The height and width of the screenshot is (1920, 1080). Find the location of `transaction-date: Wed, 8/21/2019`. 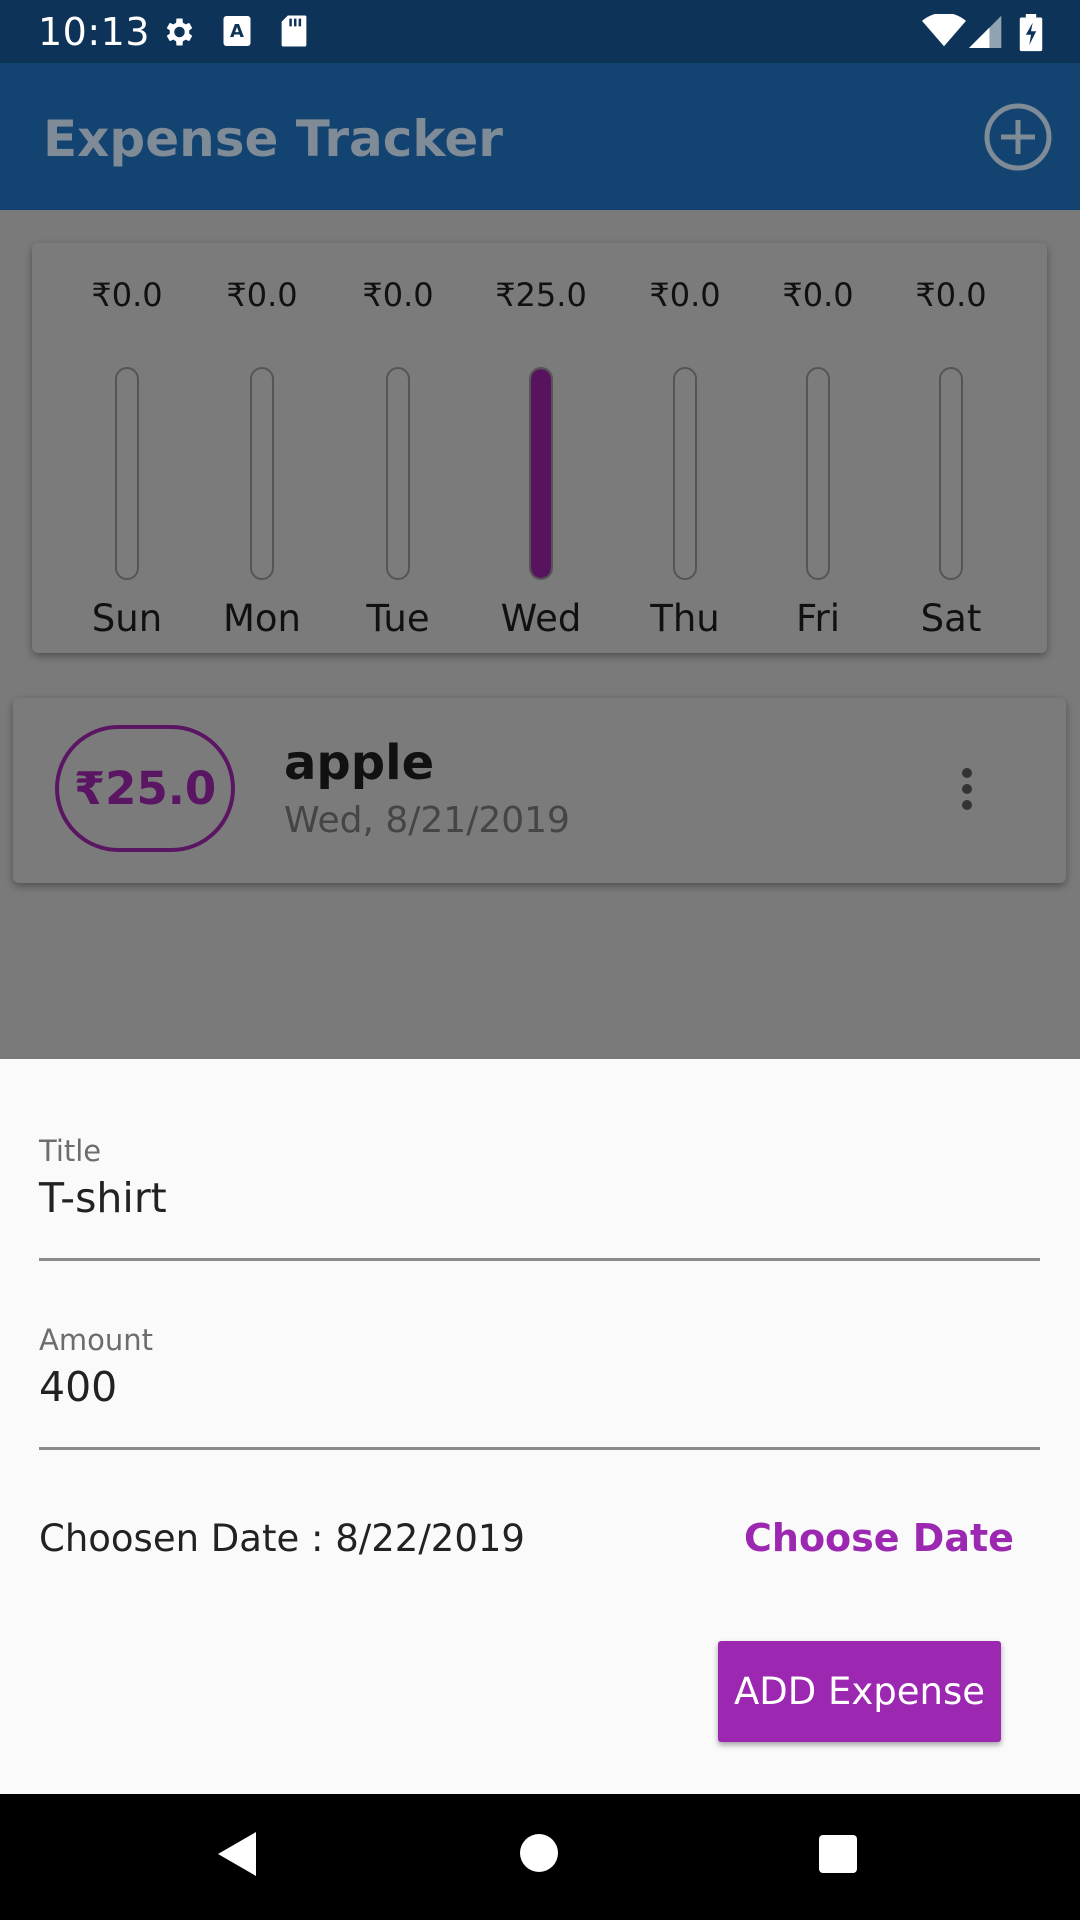

transaction-date: Wed, 8/21/2019 is located at coordinates (427, 820).